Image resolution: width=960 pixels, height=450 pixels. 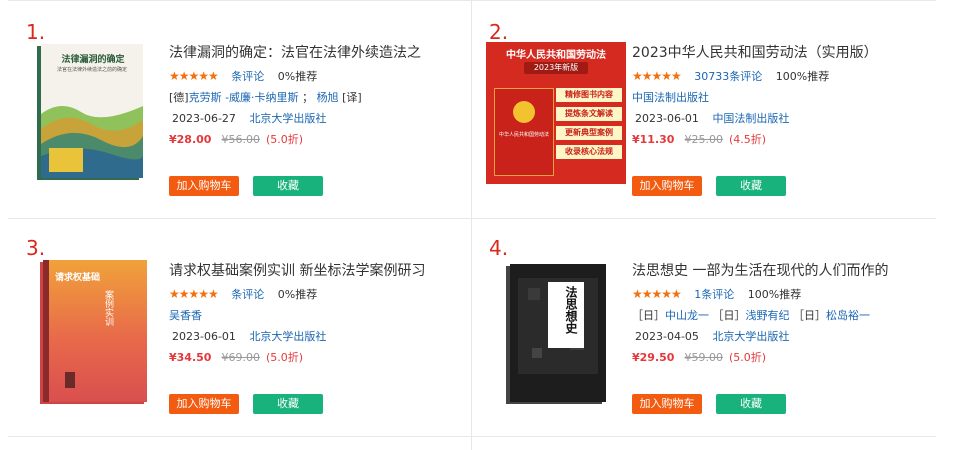 I want to click on price: ¥11.30, so click(x=653, y=139).